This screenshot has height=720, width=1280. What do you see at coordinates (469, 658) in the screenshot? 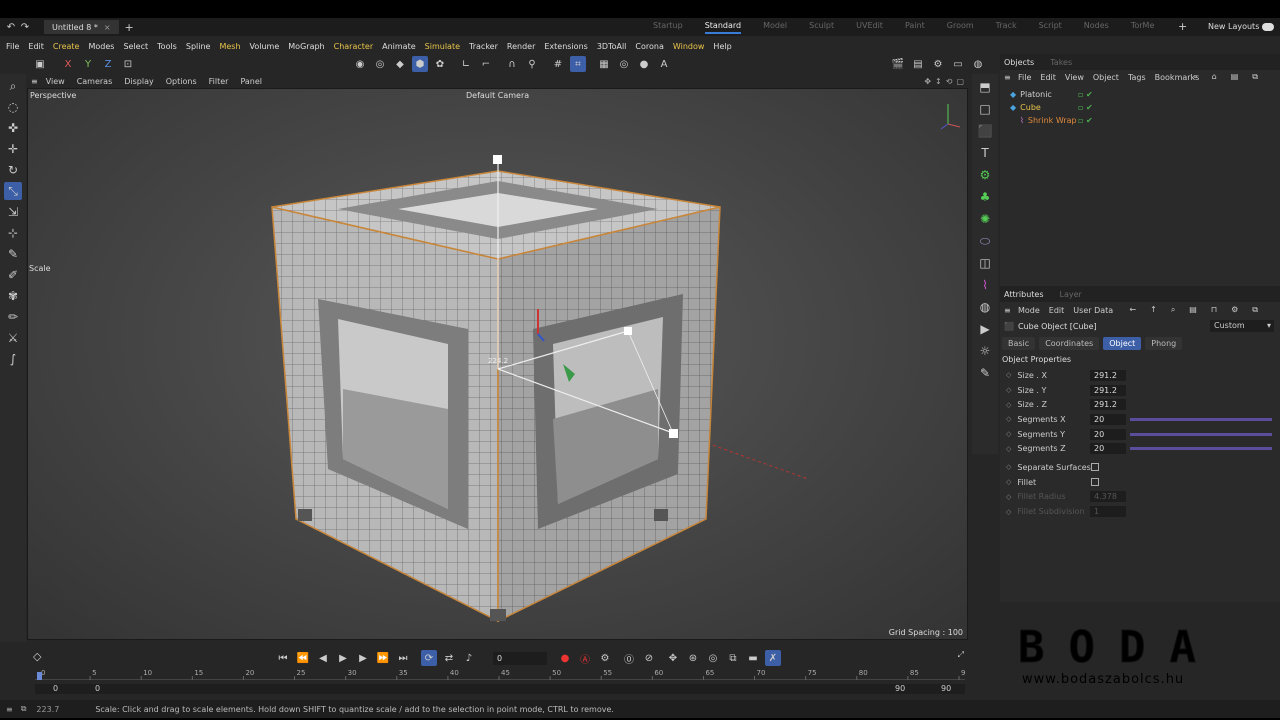
I see `sound-icon: ♪` at bounding box center [469, 658].